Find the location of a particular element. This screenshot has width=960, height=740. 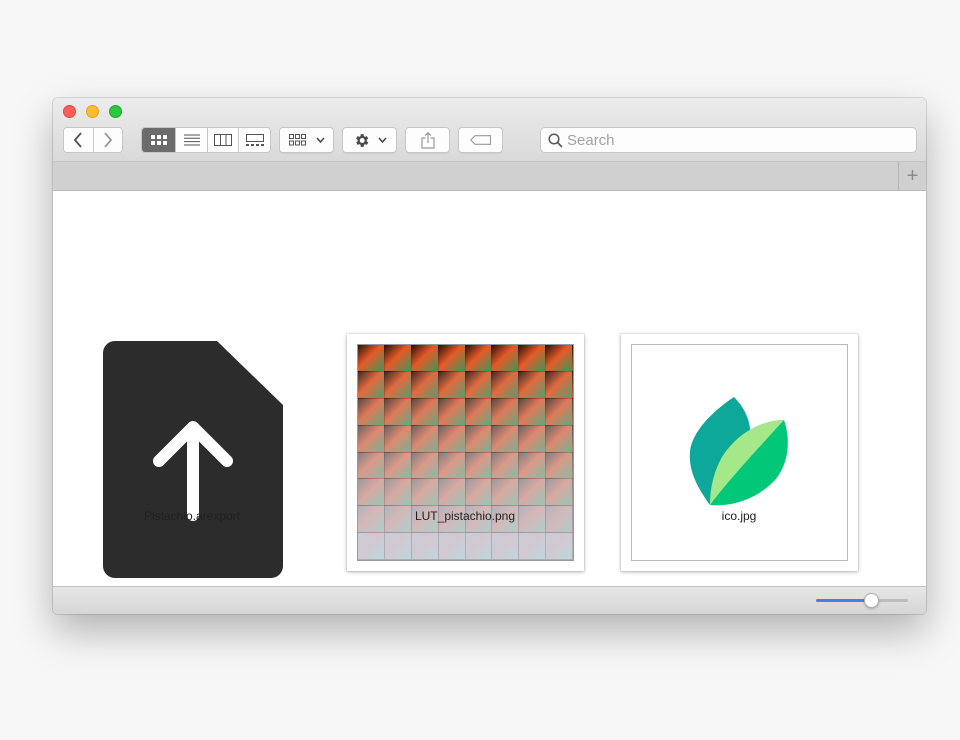

gallery-icon is located at coordinates (254, 140).